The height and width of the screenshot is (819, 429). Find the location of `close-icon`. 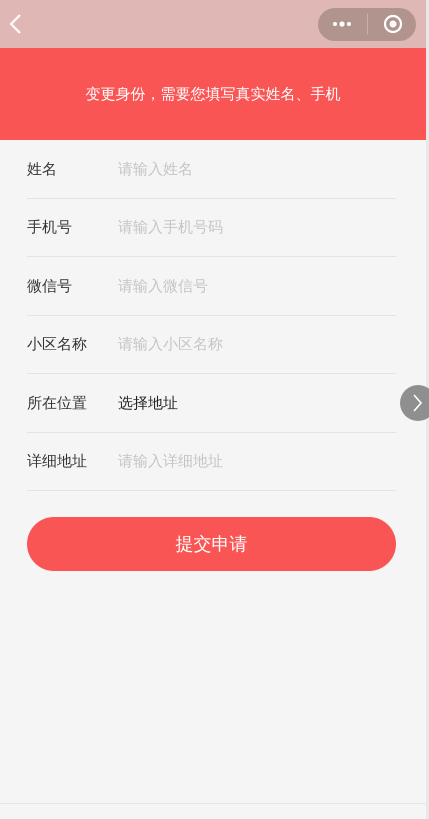

close-icon is located at coordinates (393, 24).